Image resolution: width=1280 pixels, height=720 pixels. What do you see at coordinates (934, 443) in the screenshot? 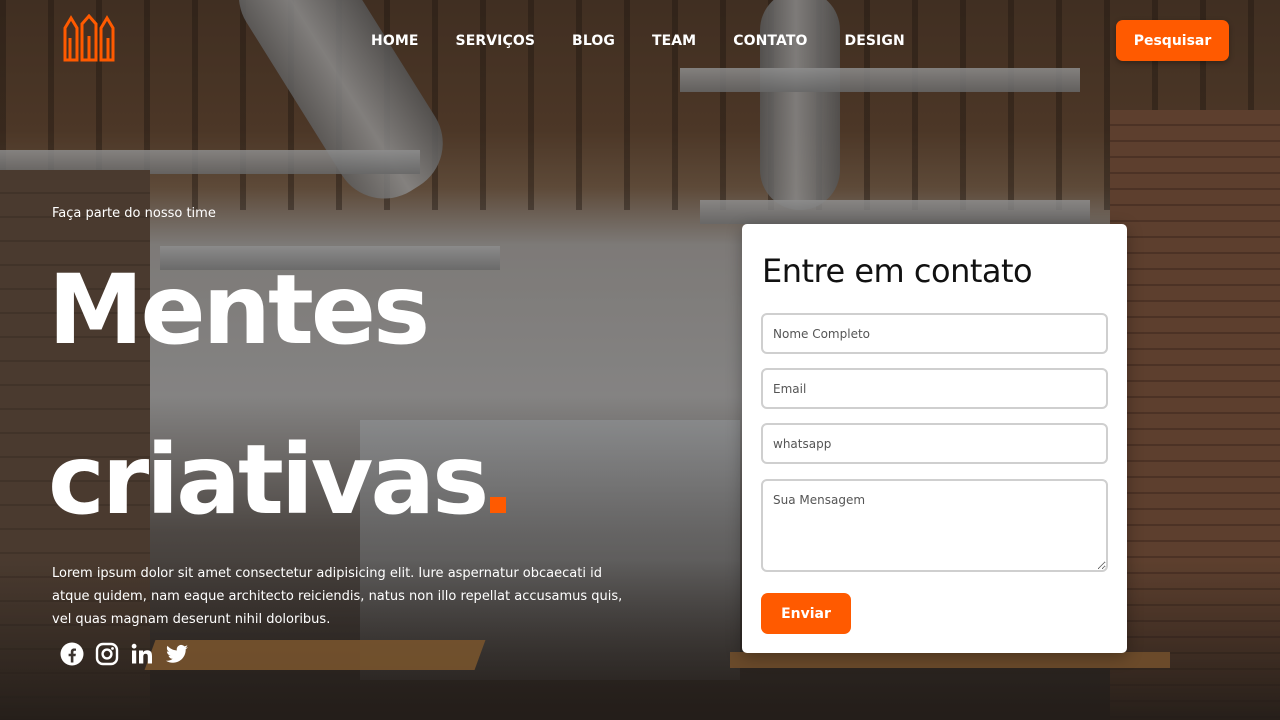
I see `whatsapp-field` at bounding box center [934, 443].